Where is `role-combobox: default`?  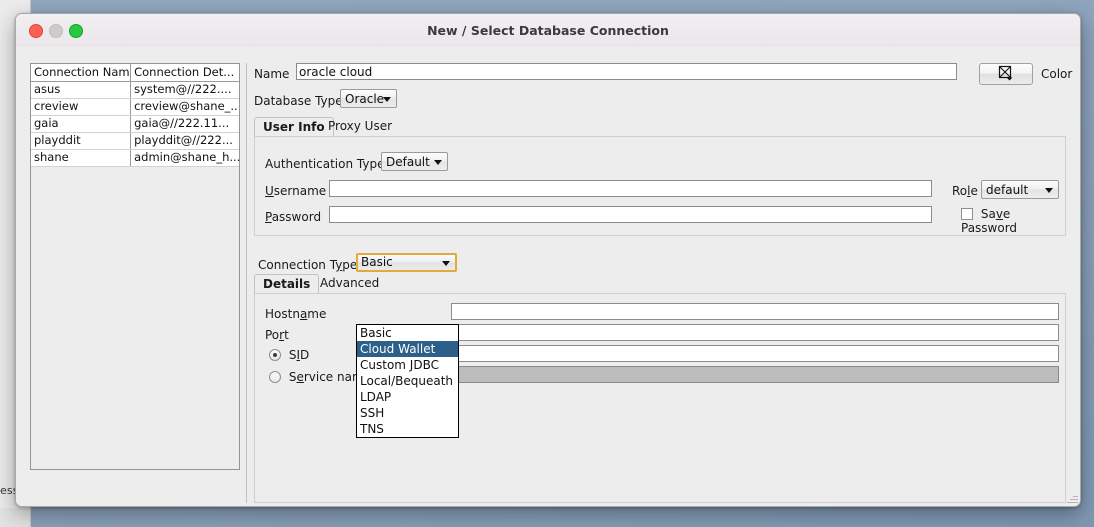 role-combobox: default is located at coordinates (1020, 189).